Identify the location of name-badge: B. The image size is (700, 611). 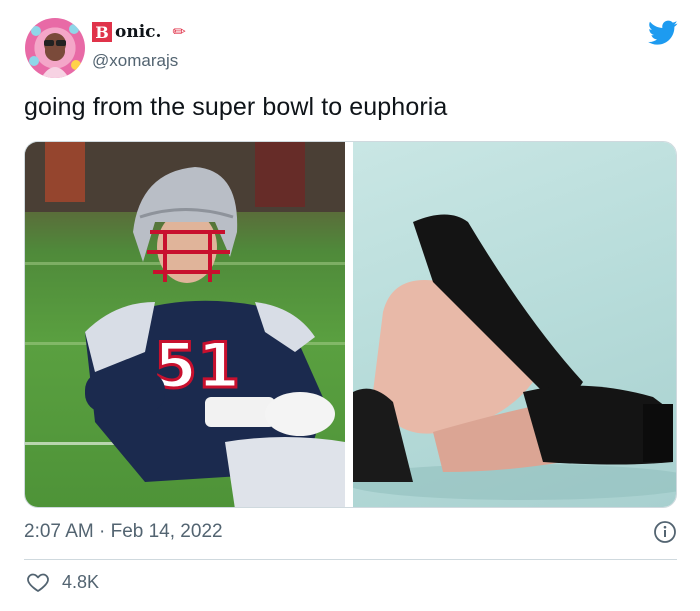
(102, 32).